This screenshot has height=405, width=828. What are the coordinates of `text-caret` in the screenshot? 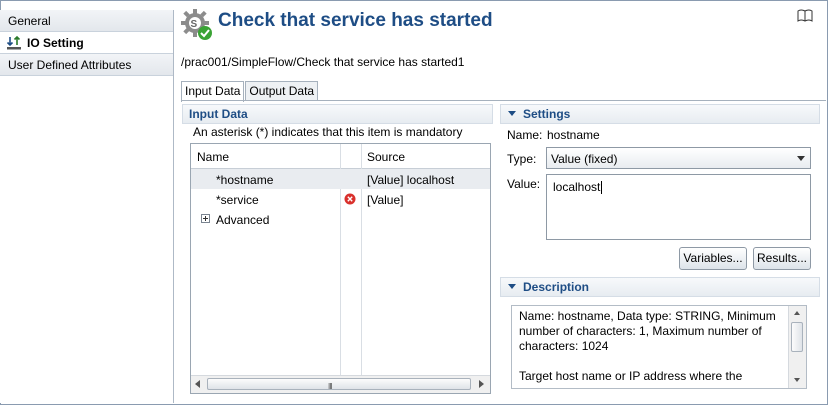 It's located at (602, 188).